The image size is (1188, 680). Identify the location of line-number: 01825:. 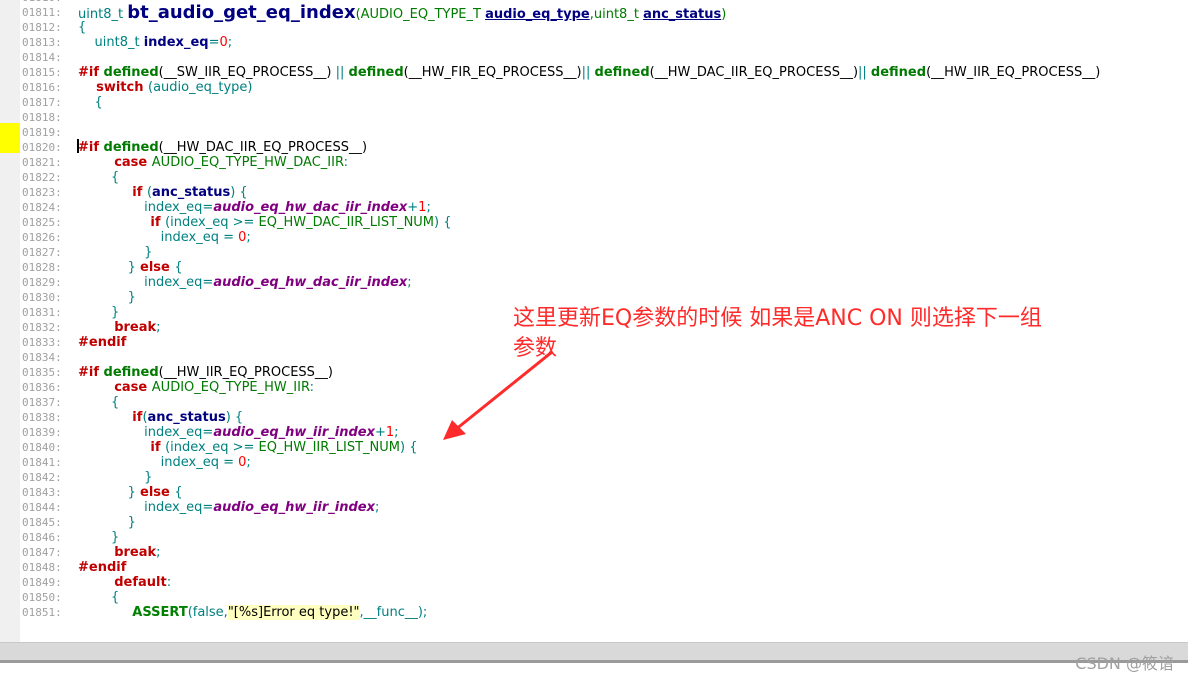
(42, 222).